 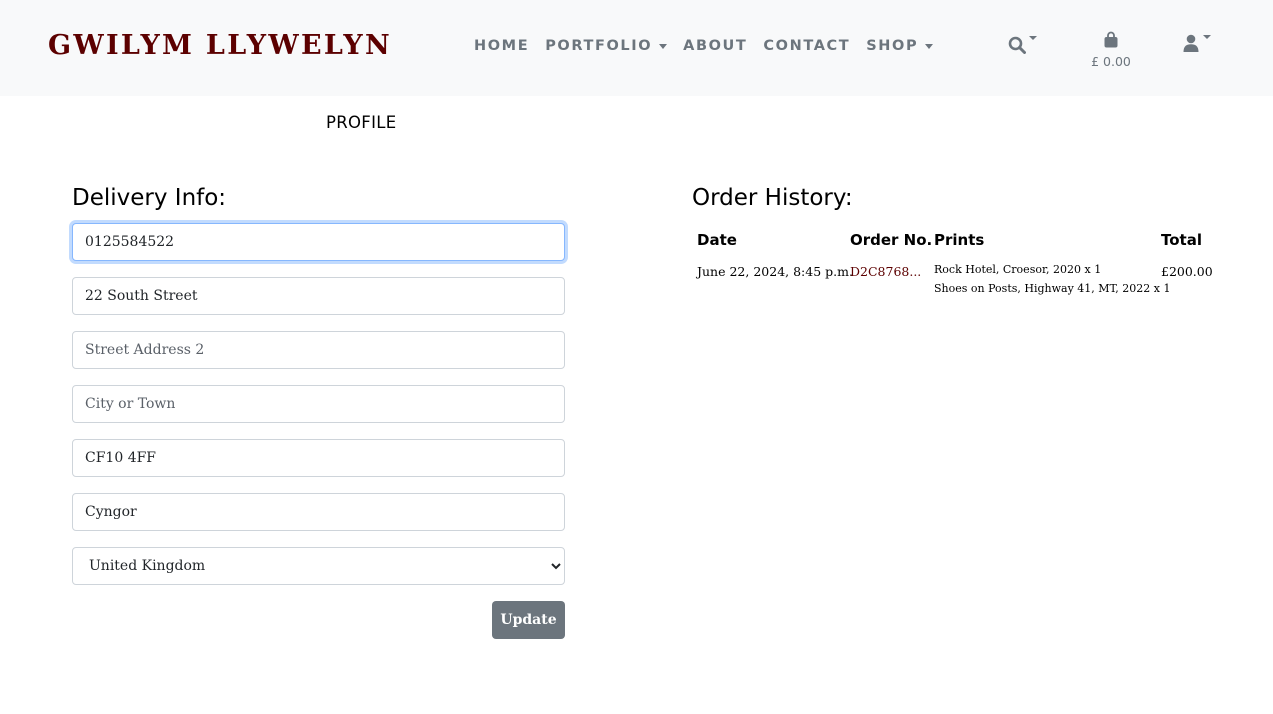 I want to click on nav-contact: CONTACT, so click(x=806, y=46).